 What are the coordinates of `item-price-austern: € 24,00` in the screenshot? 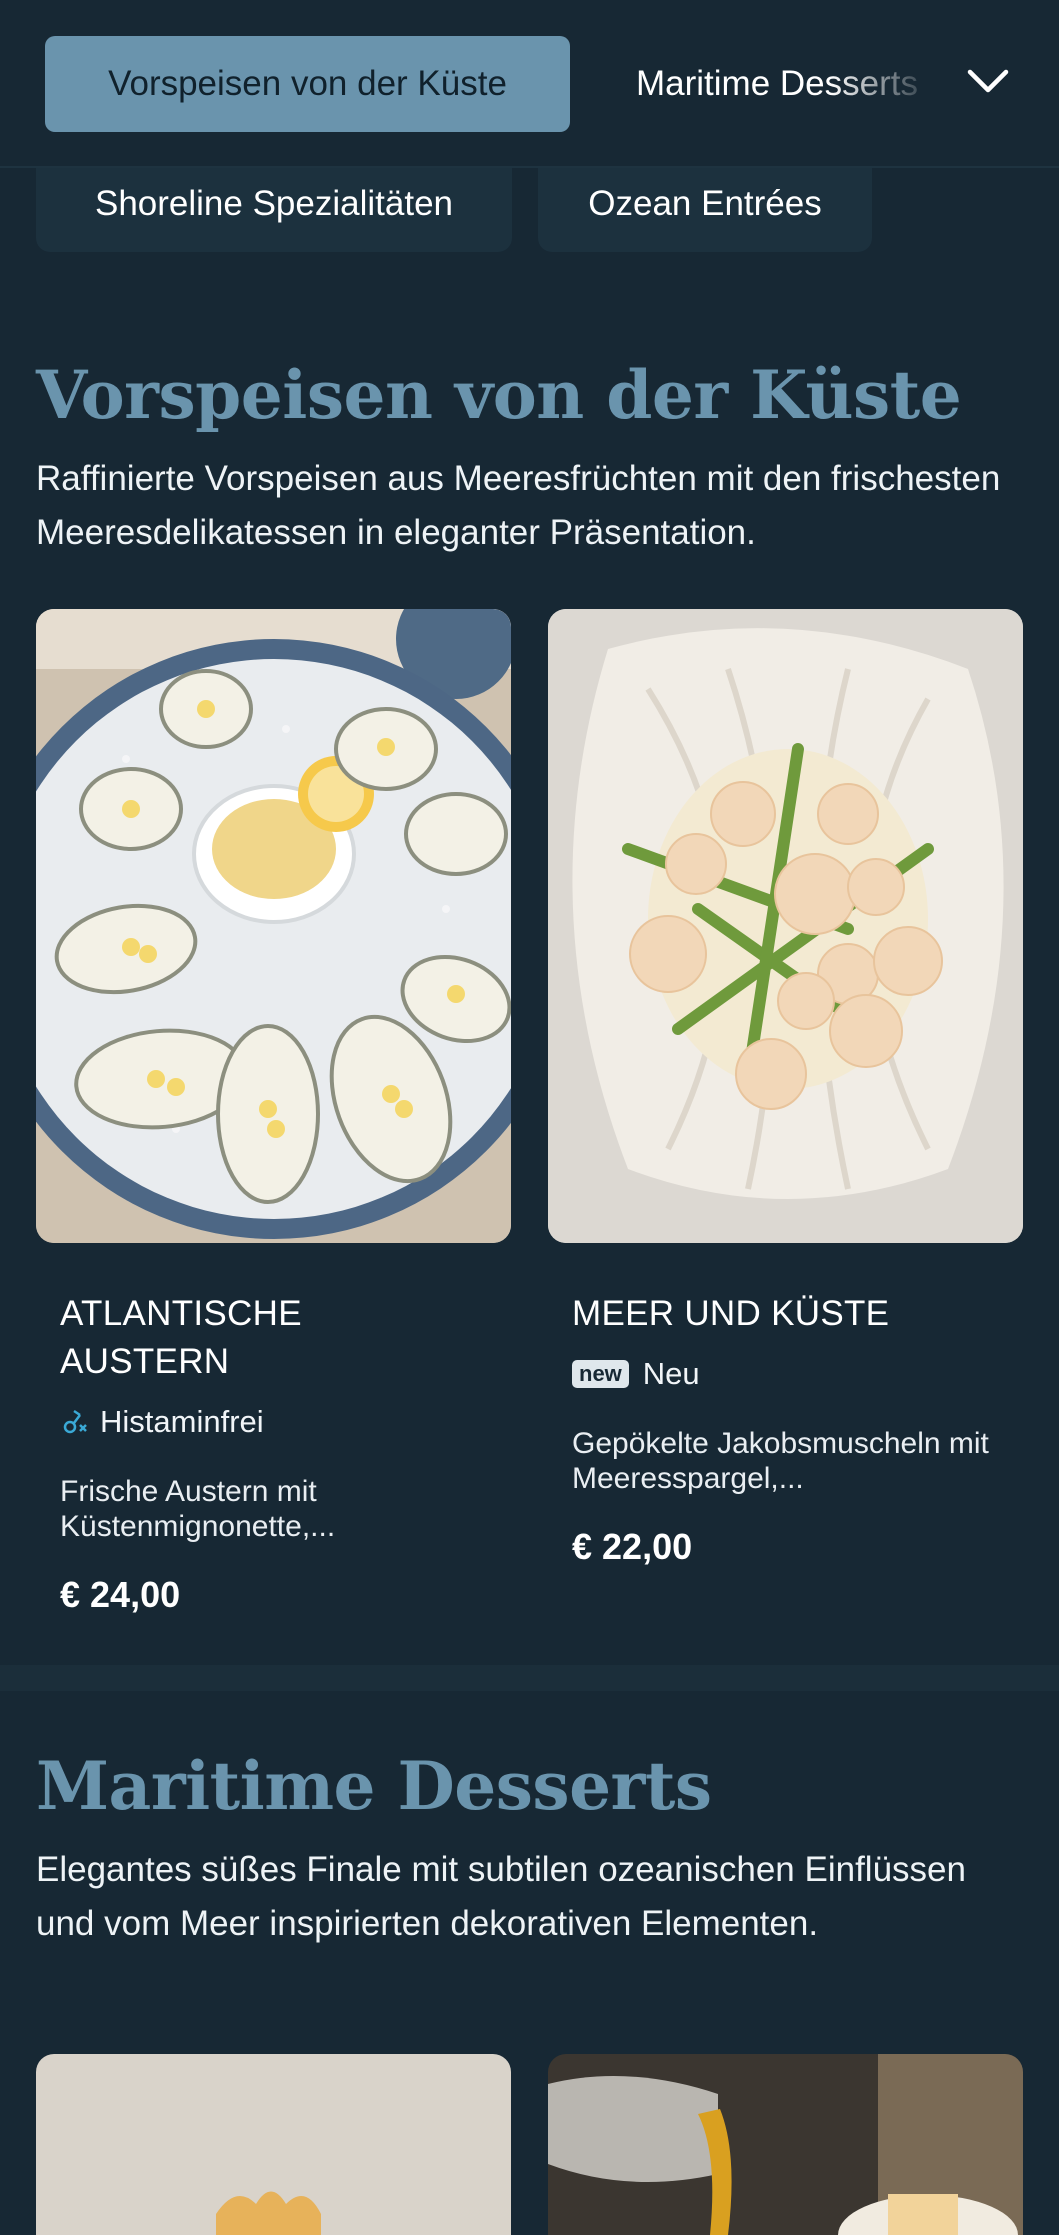 It's located at (120, 1594).